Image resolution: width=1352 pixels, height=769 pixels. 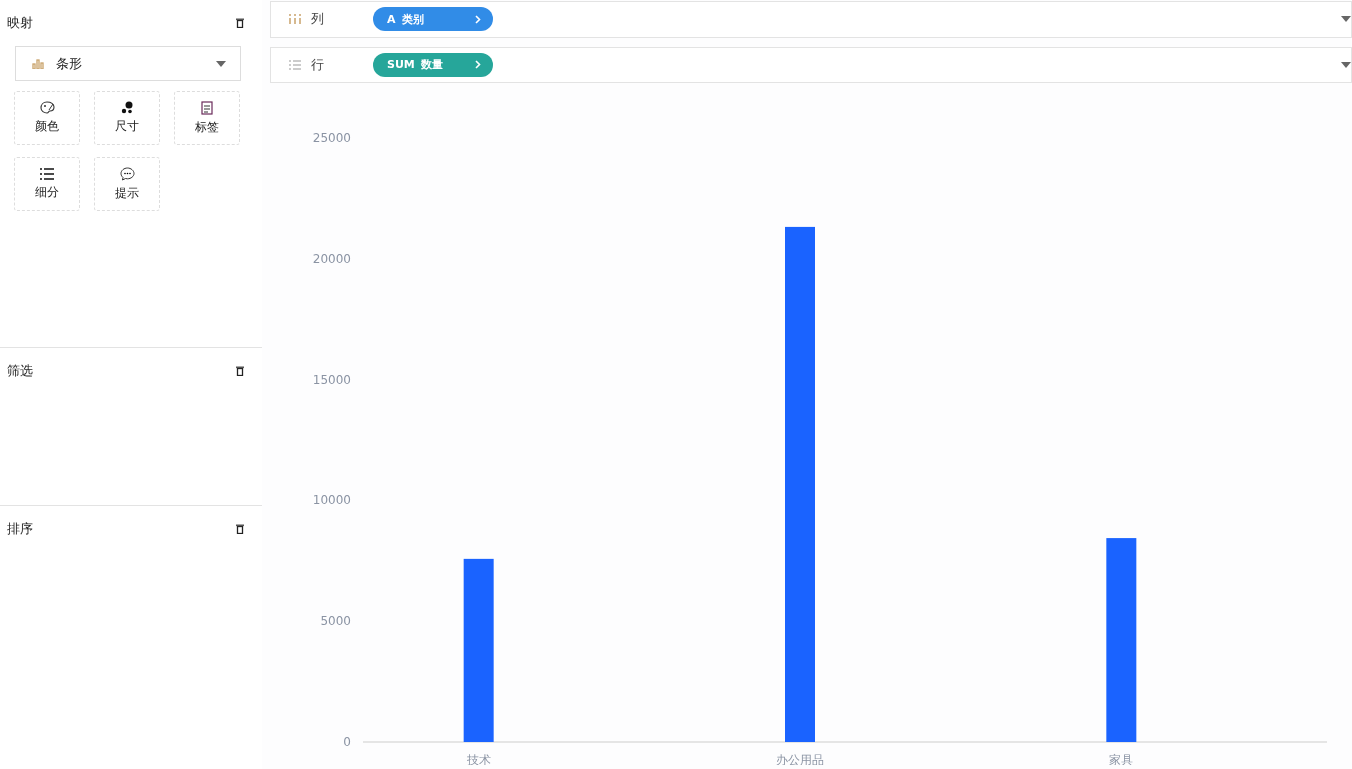 I want to click on dots-icon, so click(x=127, y=107).